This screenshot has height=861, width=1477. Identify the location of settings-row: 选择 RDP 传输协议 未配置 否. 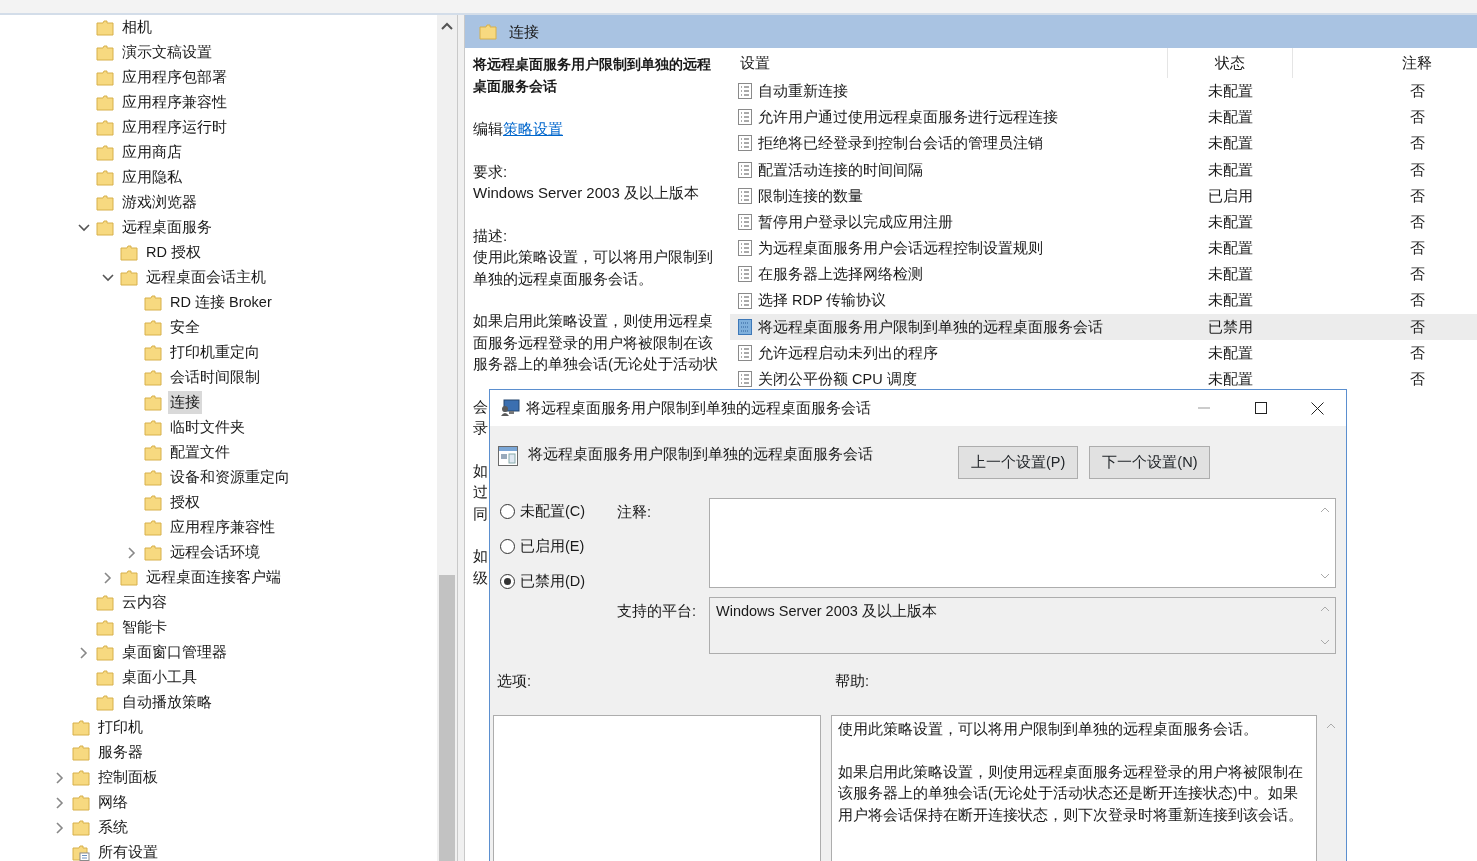
(1103, 300).